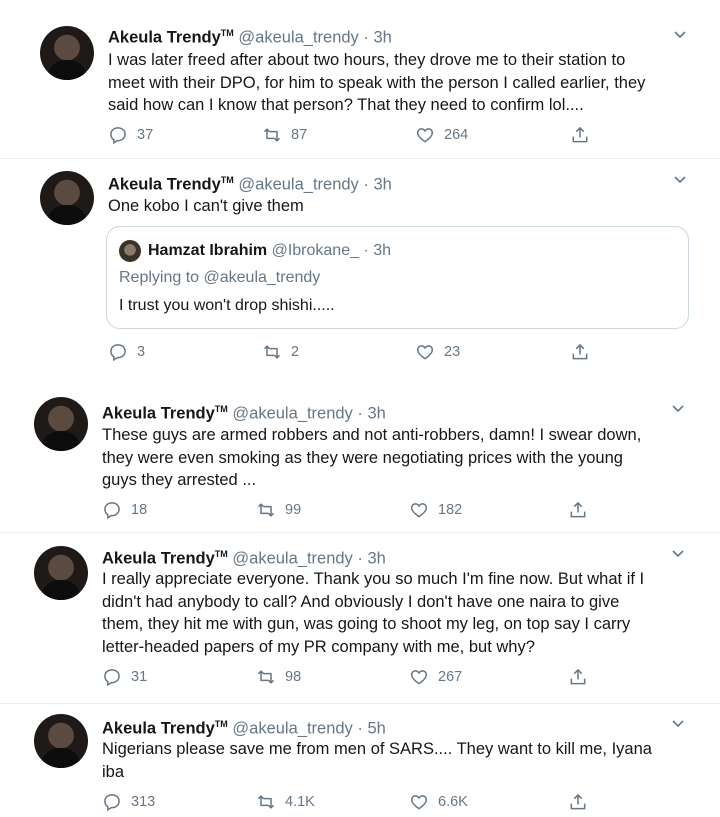  Describe the element at coordinates (269, 251) in the screenshot. I see `quoted-header: Hamzat Ibrahim @Ibrokane_ · 3h` at that location.